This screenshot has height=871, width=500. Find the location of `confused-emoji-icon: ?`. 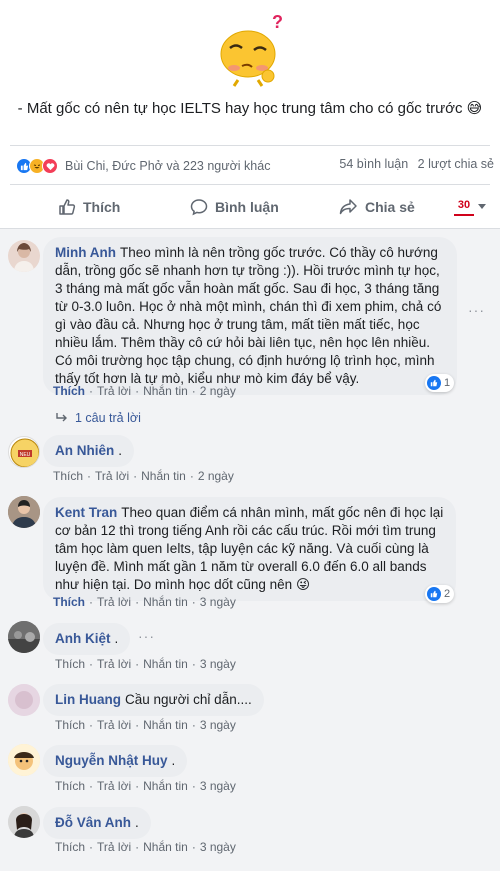

confused-emoji-icon: ? is located at coordinates (251, 49).